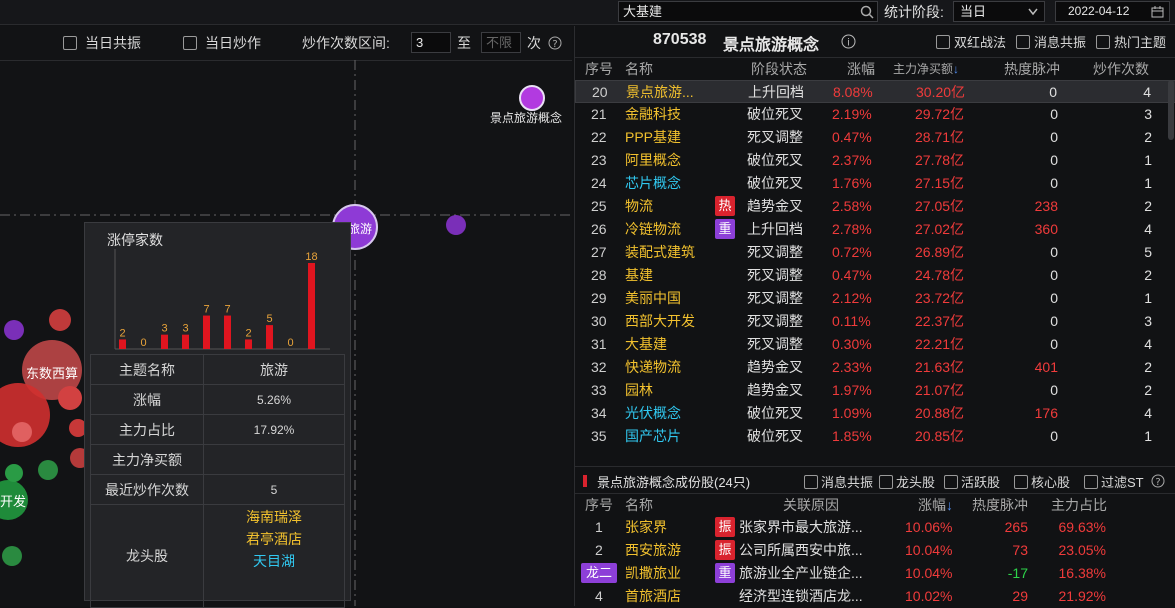 This screenshot has width=1175, height=608. What do you see at coordinates (1079, 505) in the screenshot?
I see `col-ratio: 主力占比` at bounding box center [1079, 505].